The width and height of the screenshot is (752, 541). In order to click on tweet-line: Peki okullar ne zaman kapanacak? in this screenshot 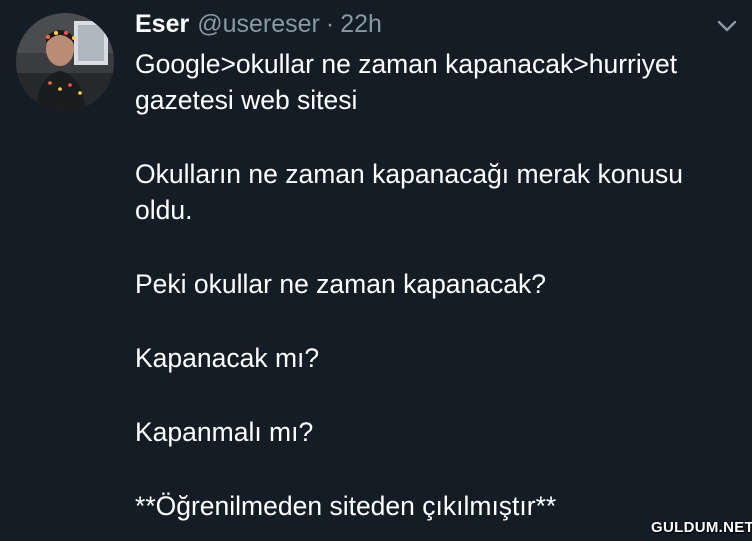, I will do `click(340, 284)`.